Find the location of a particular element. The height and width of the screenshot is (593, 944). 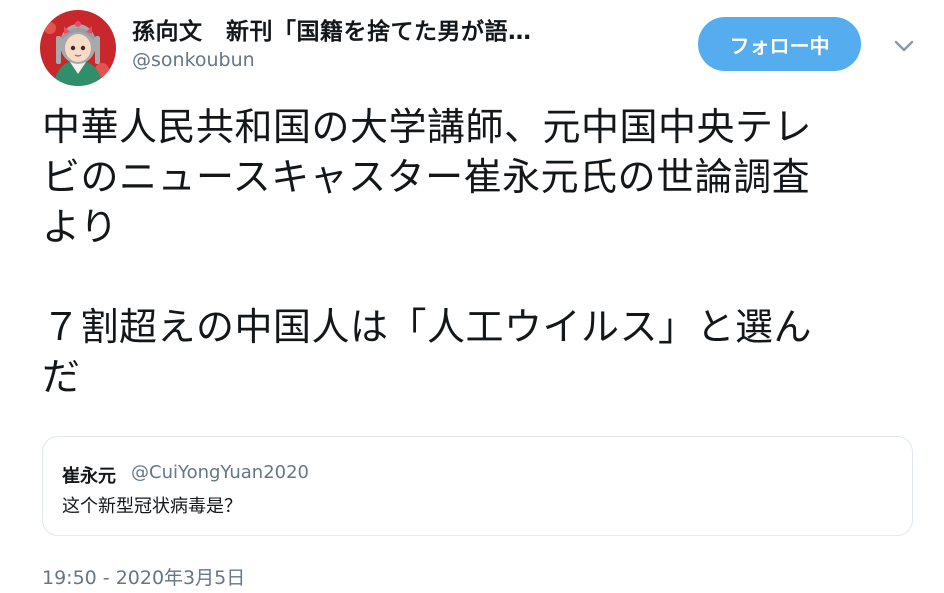

tweet-timestamp: 19:50 - 2020年3月5日 is located at coordinates (143, 576).